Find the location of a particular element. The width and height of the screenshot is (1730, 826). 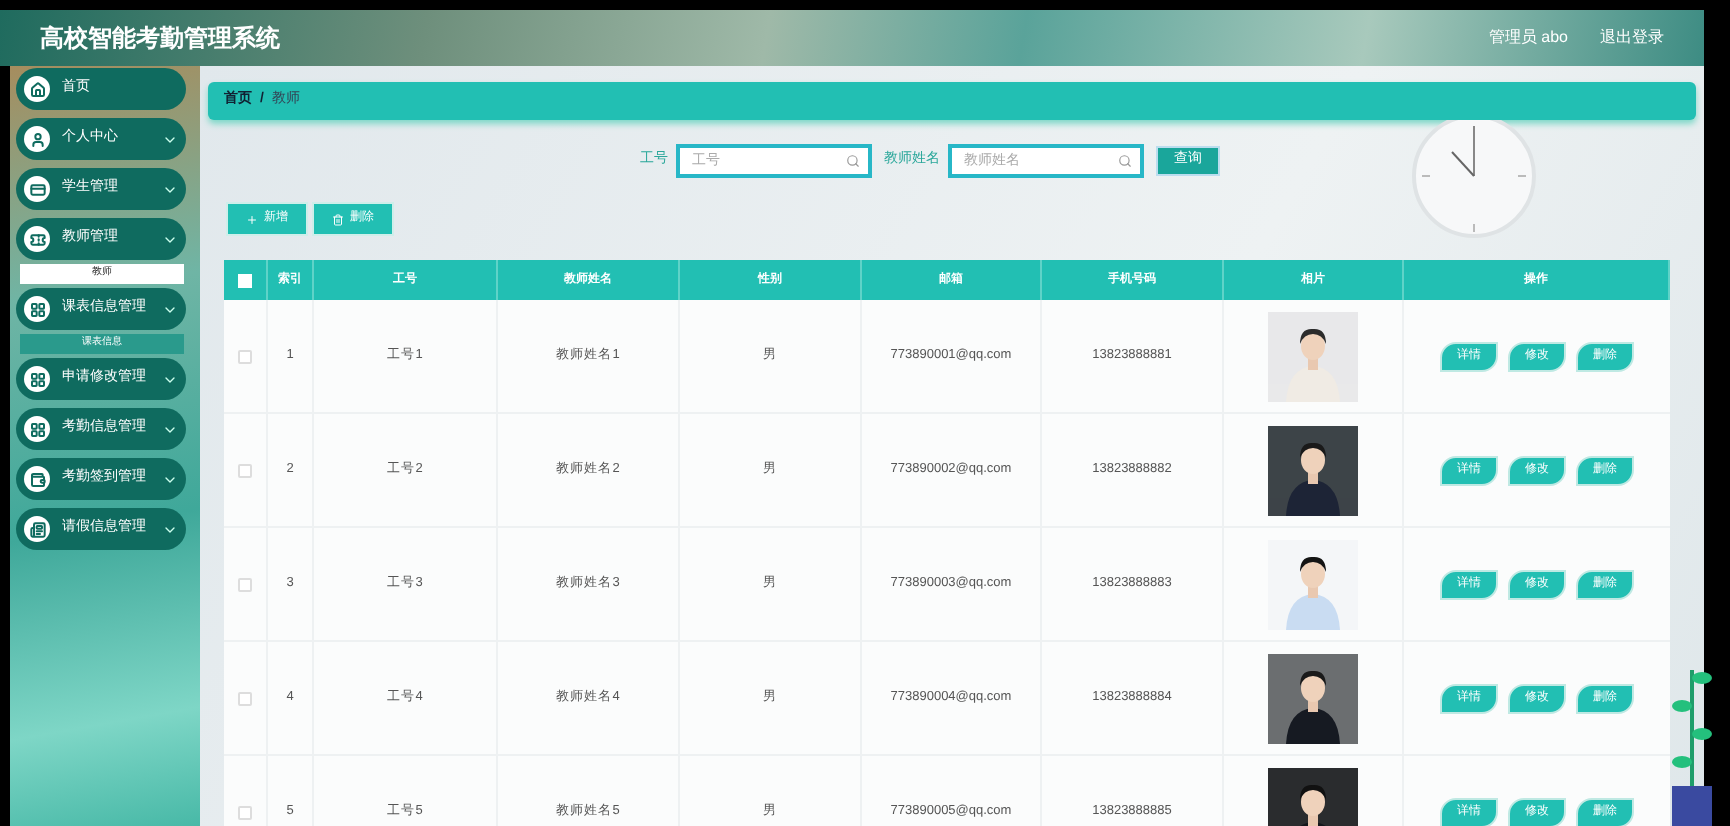

select-all-checkbox is located at coordinates (245, 280).